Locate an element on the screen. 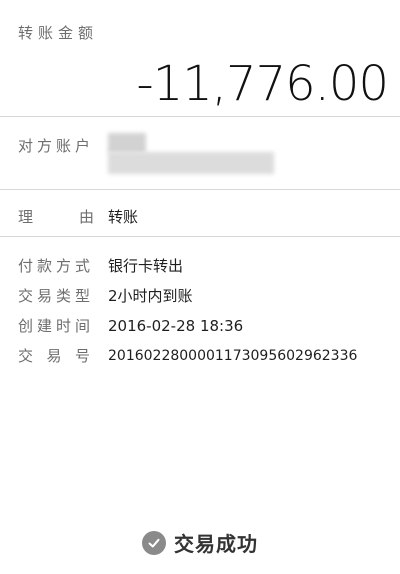 The image size is (400, 574). reason-row: 理 由 转账 is located at coordinates (78, 216).